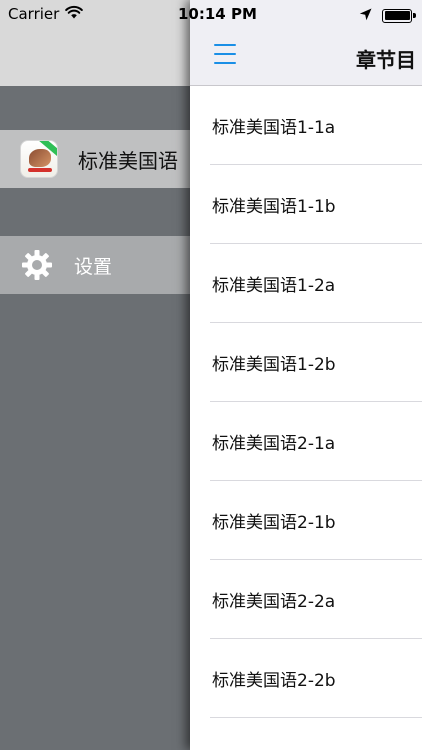 This screenshot has height=750, width=422. I want to click on page-title: 章节目, so click(386, 60).